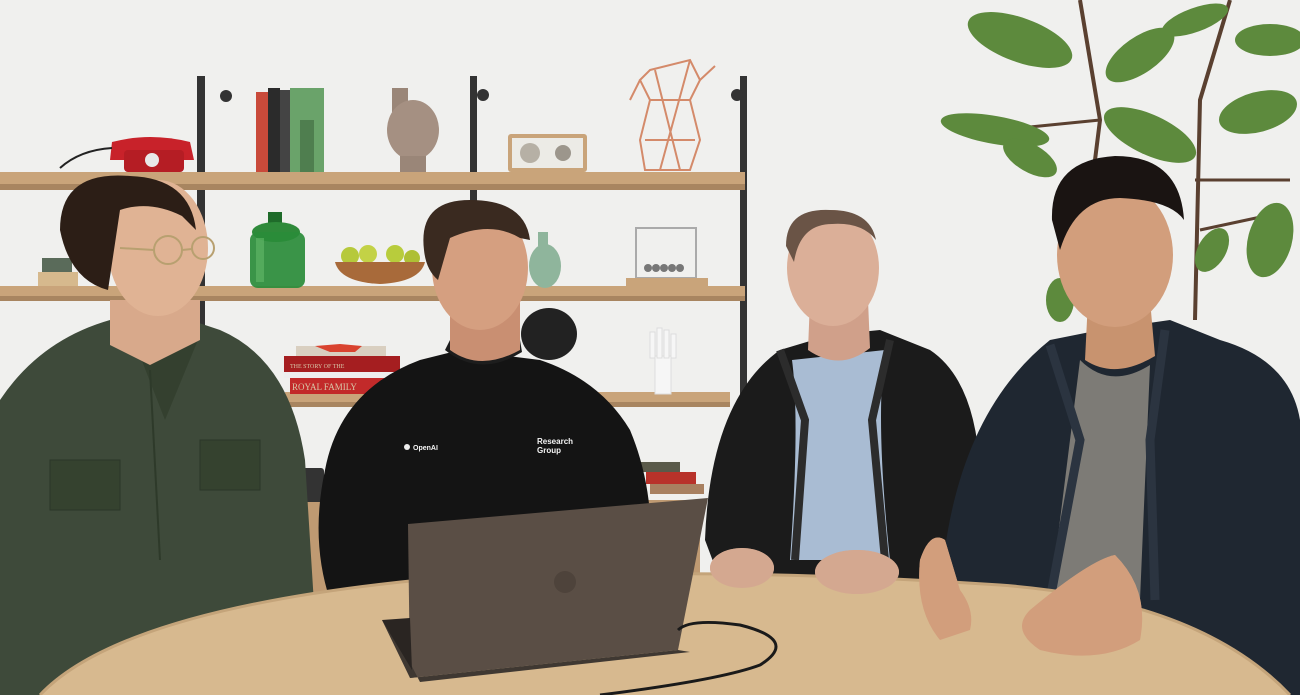  I want to click on sweatshirt-text-line2: Group, so click(549, 450).